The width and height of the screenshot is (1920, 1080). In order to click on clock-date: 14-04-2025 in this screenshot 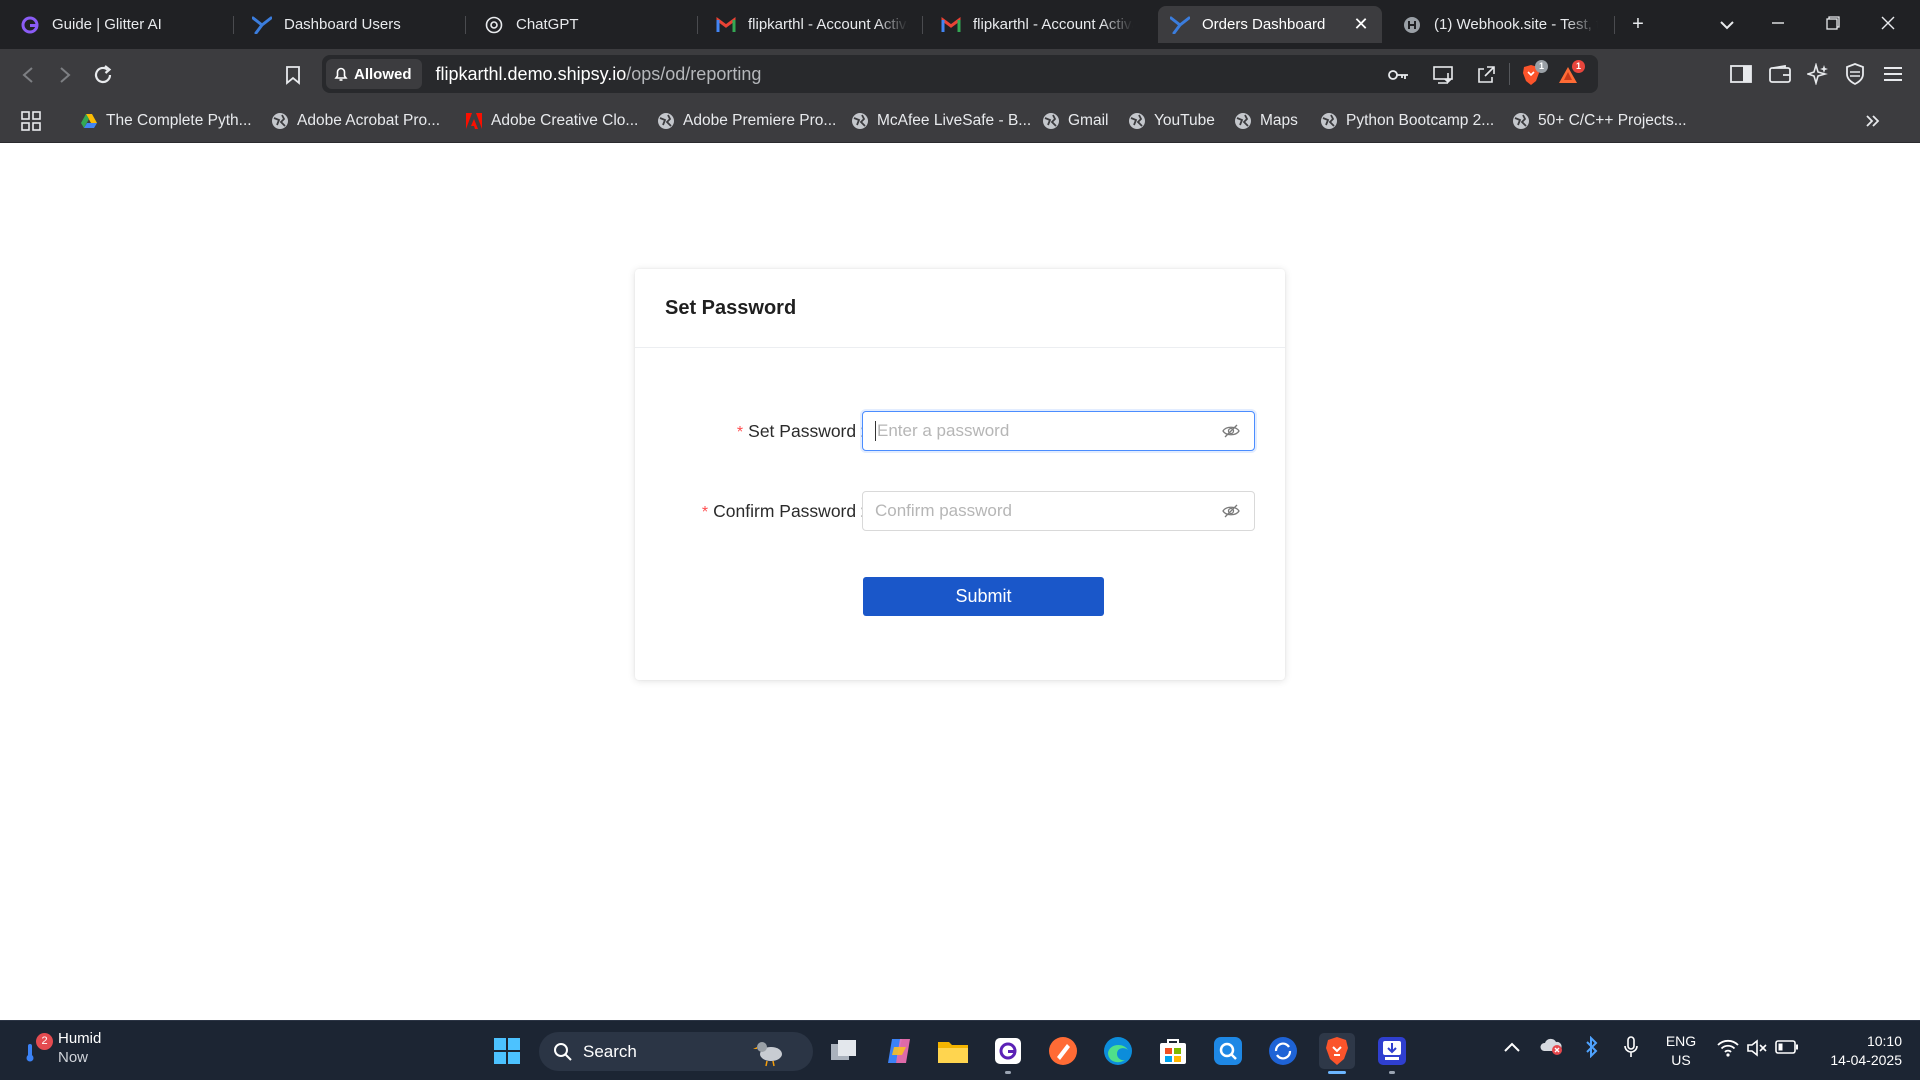, I will do `click(1866, 1060)`.